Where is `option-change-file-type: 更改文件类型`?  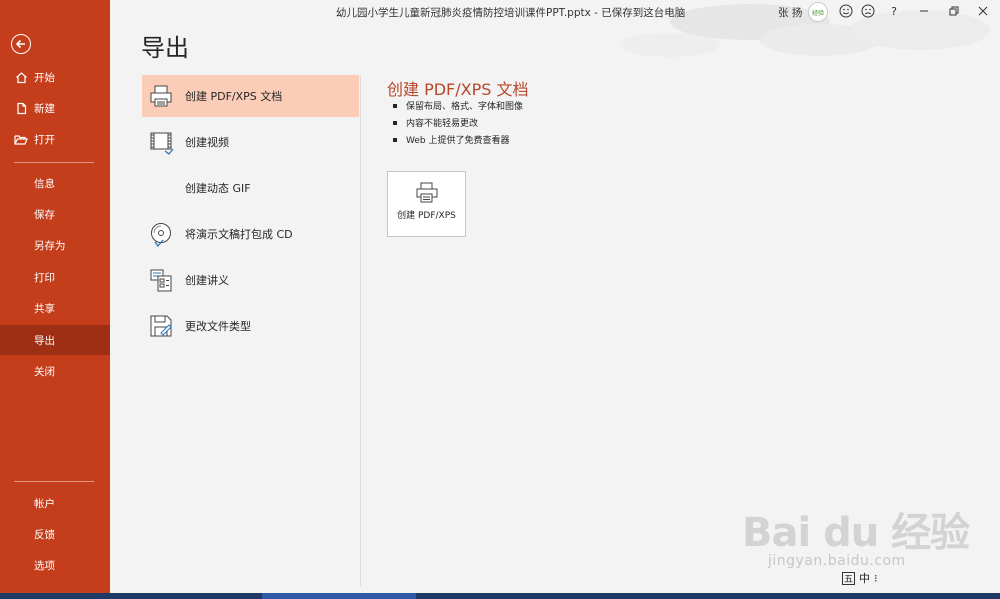 option-change-file-type: 更改文件类型 is located at coordinates (250, 326).